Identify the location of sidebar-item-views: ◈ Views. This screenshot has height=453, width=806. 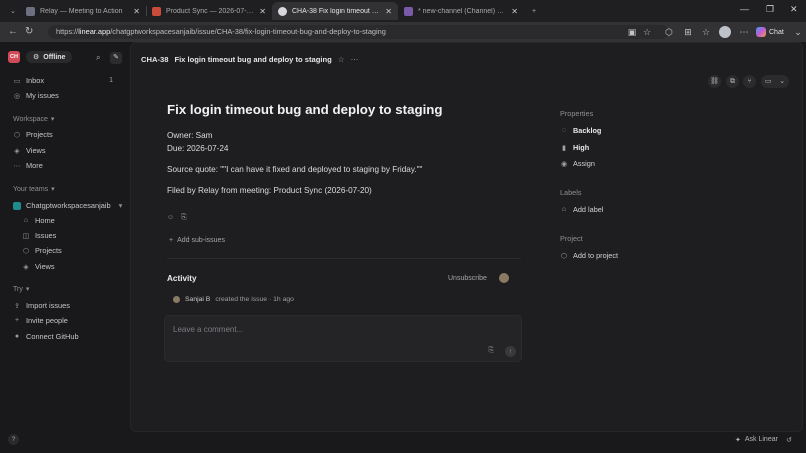
(29, 150).